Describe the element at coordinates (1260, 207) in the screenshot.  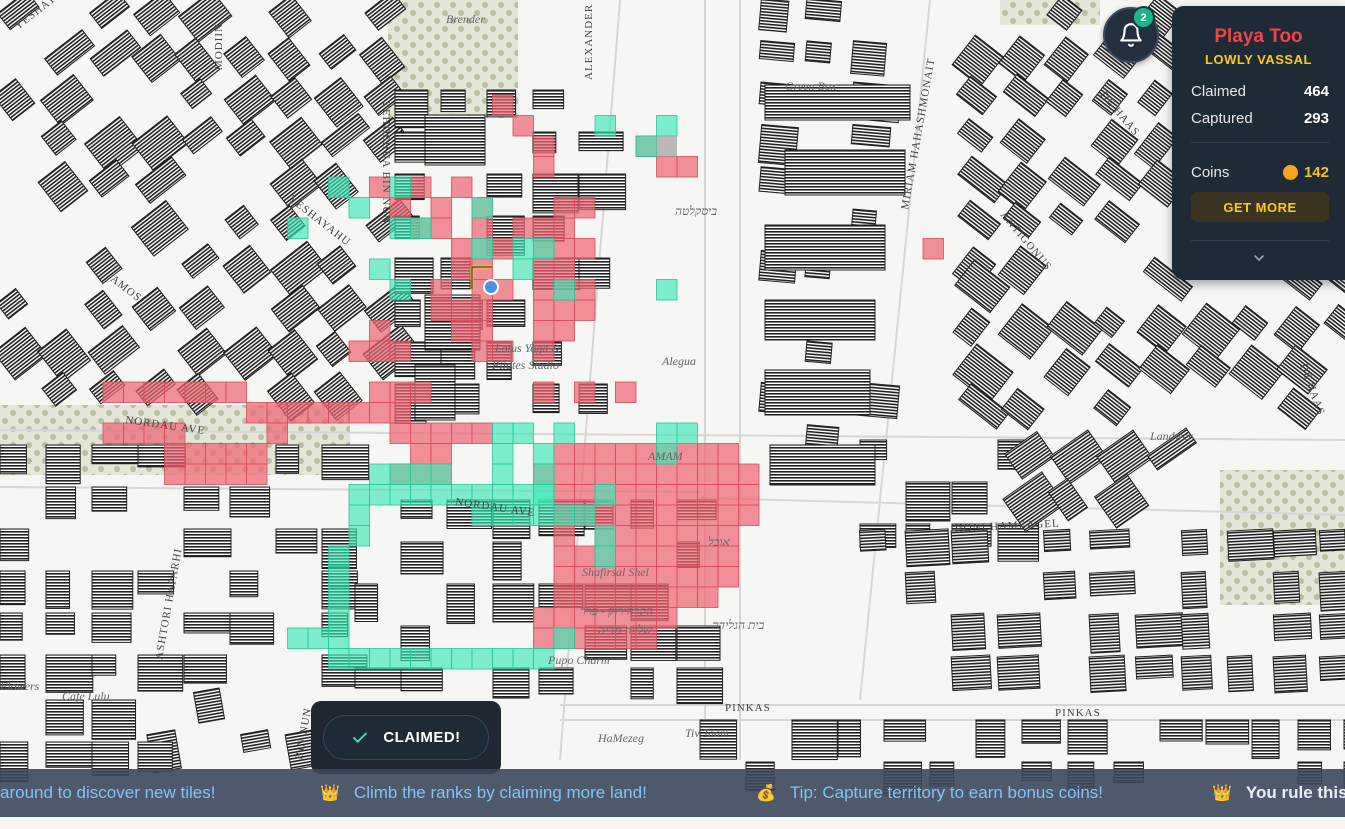
I see `get-more-button: GET MORE` at that location.